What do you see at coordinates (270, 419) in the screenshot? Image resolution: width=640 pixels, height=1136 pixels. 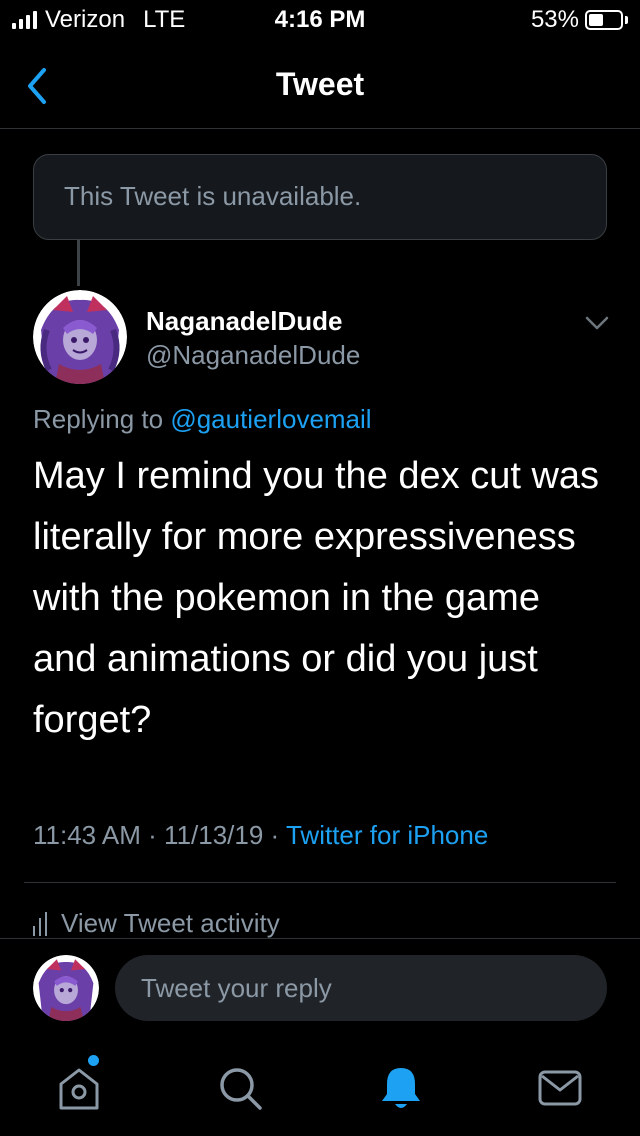 I see `mention-link: @gautierlovemail` at bounding box center [270, 419].